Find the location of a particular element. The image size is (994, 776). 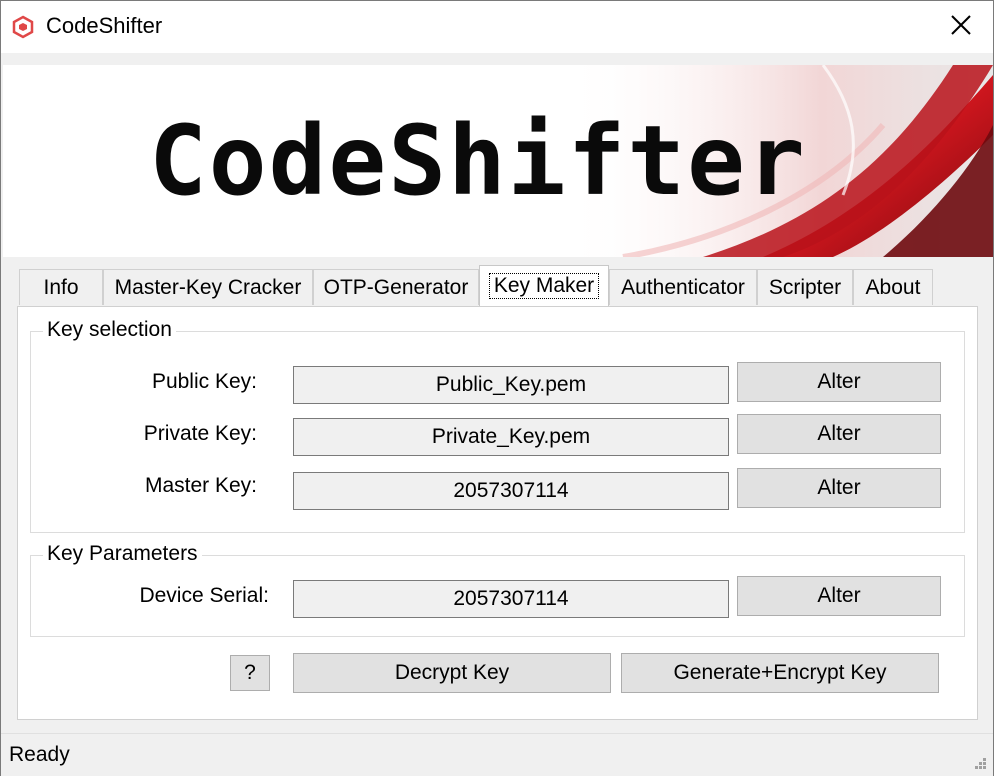

private-key-label: Private Key: is located at coordinates (200, 433).